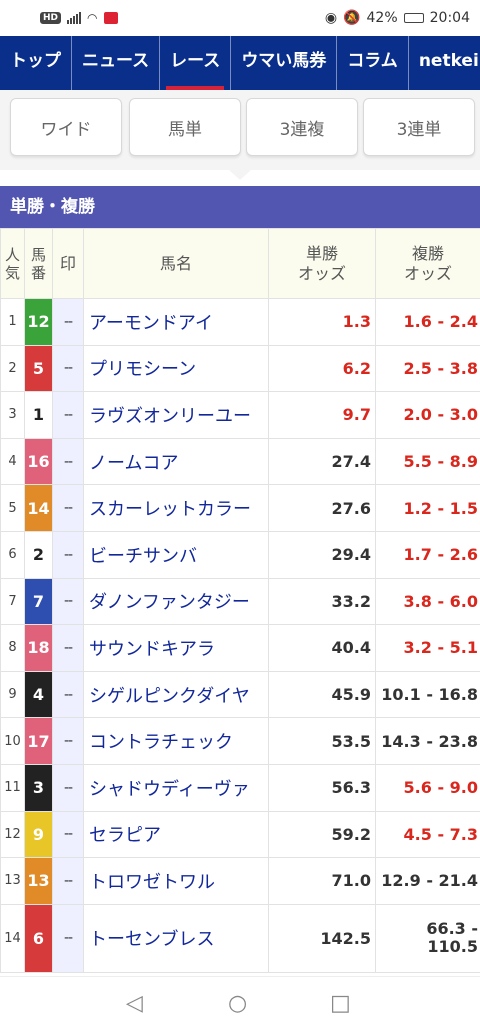 This screenshot has height=1028, width=480. What do you see at coordinates (12, 741) in the screenshot?
I see `popularity-rank: 10` at bounding box center [12, 741].